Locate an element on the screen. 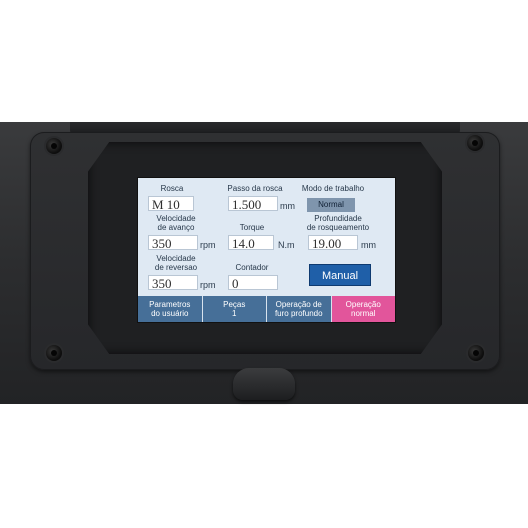  tab-furo-profundo: Operação de furo profundo is located at coordinates (299, 309).